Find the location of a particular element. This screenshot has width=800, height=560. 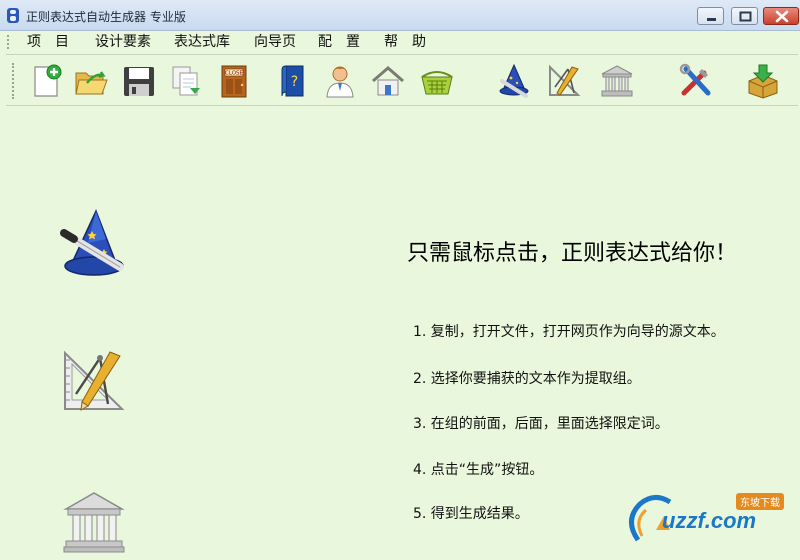

new-document-button is located at coordinates (47, 81).